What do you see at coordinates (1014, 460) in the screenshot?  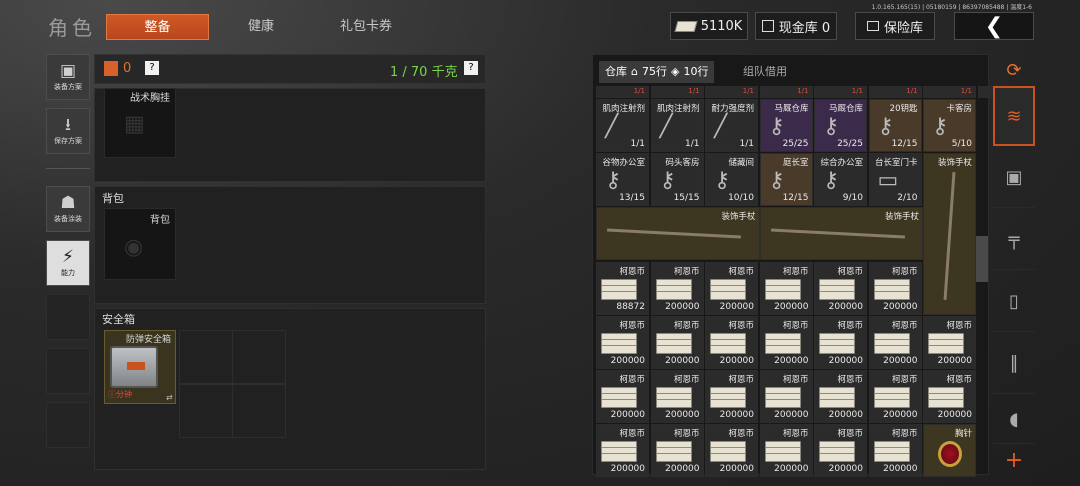 I see `add-button: +` at bounding box center [1014, 460].